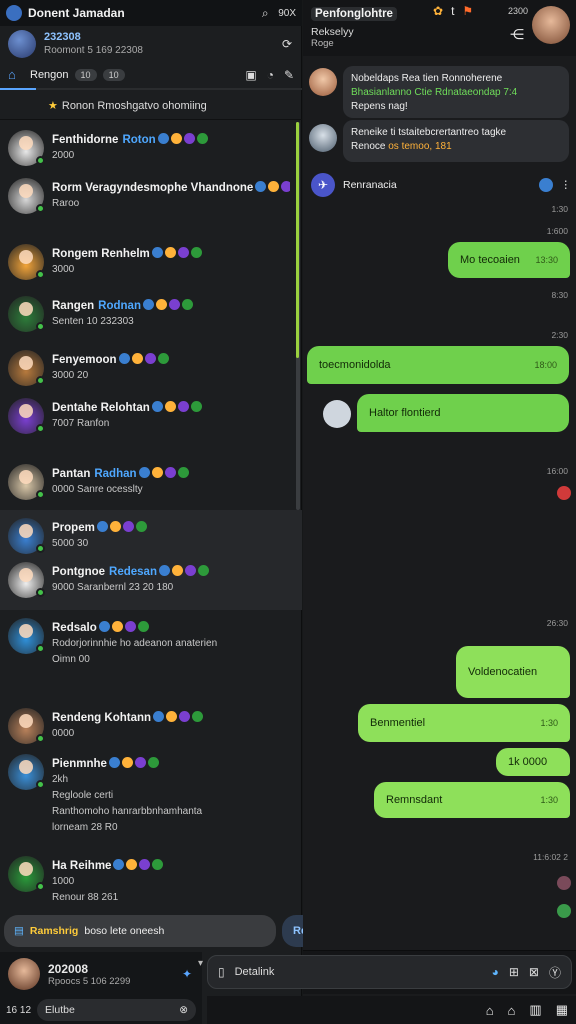 This screenshot has height=1024, width=576. What do you see at coordinates (535, 1010) in the screenshot?
I see `building-icon: ▥` at bounding box center [535, 1010].